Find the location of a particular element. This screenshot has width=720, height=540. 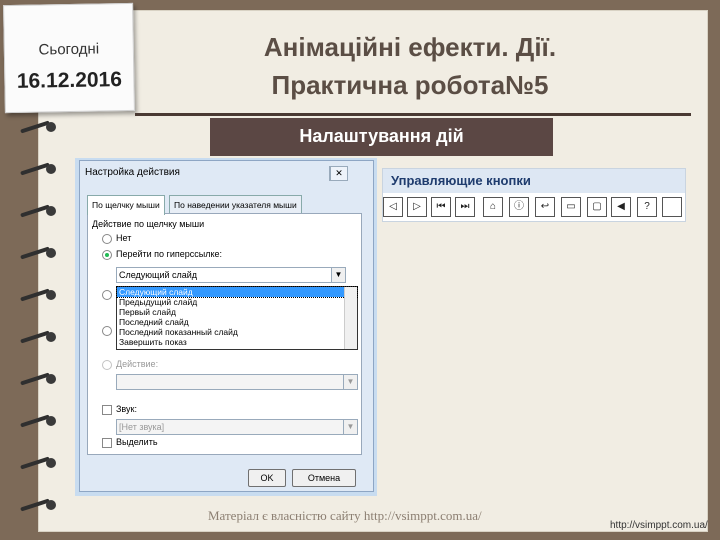

radio-run-program is located at coordinates (107, 295).